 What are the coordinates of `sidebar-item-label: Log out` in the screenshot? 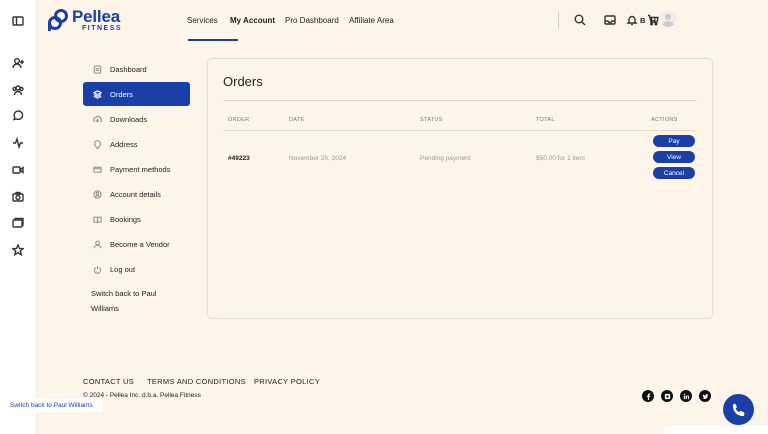 It's located at (123, 269).